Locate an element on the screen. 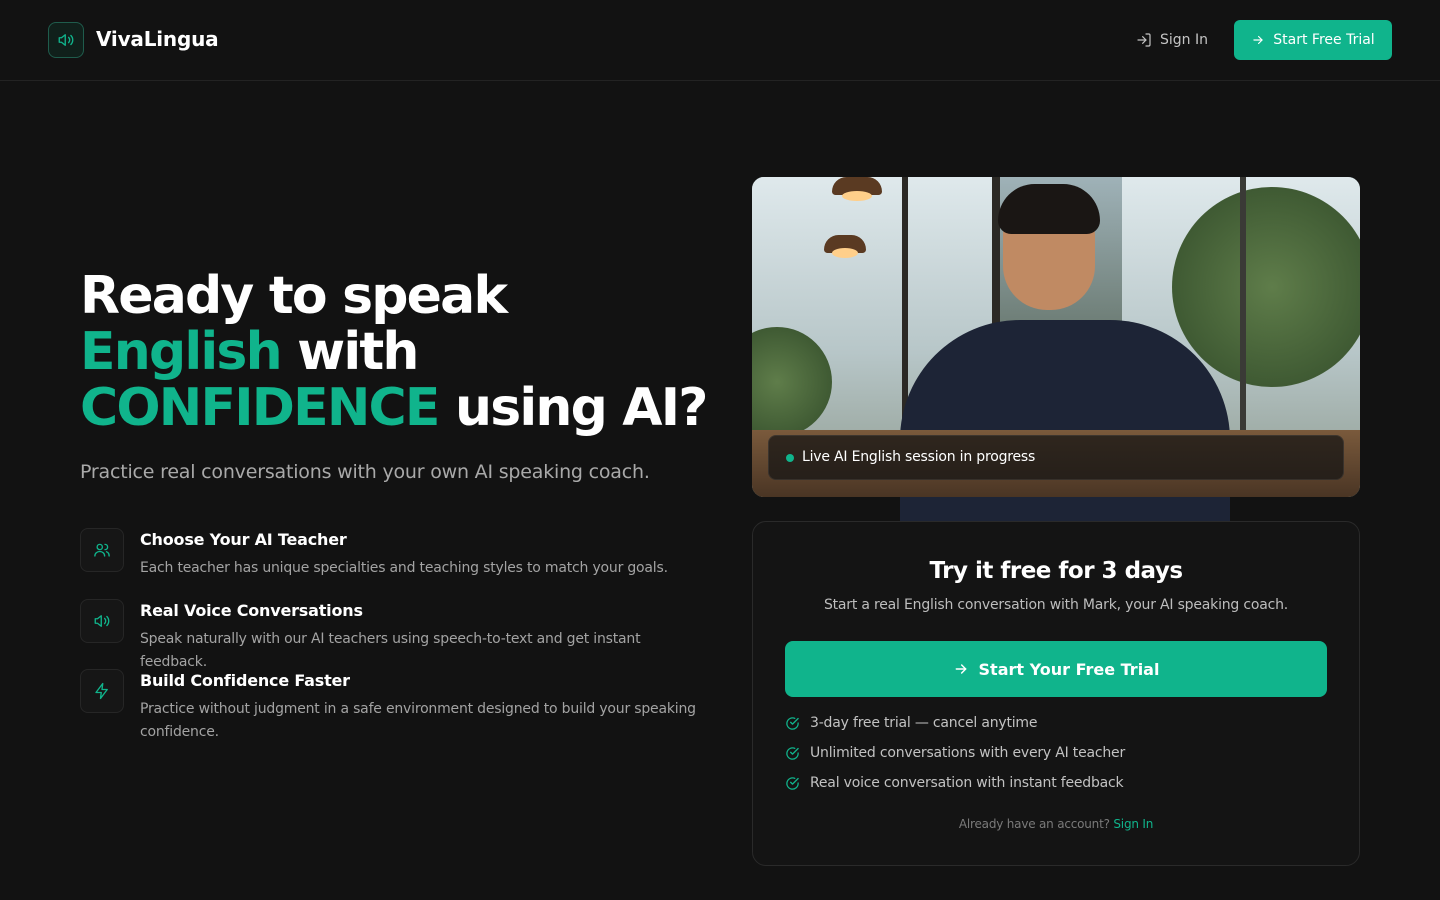 Image resolution: width=1440 pixels, height=900 pixels. footer-sign-in-link: Sign In is located at coordinates (1133, 824).